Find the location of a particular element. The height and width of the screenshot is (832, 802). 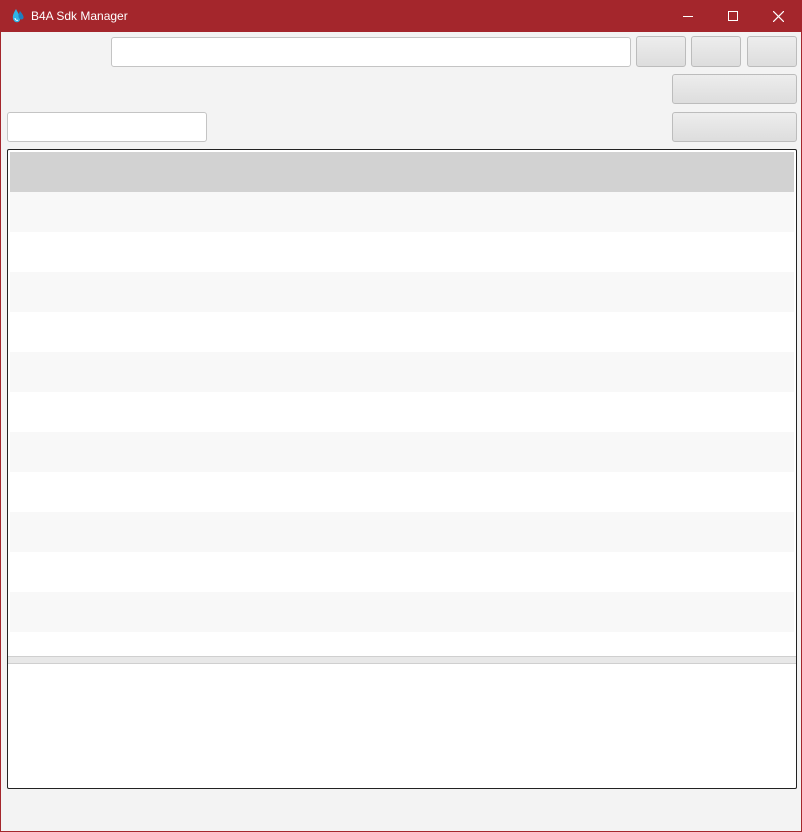

maximize-button is located at coordinates (733, 16).